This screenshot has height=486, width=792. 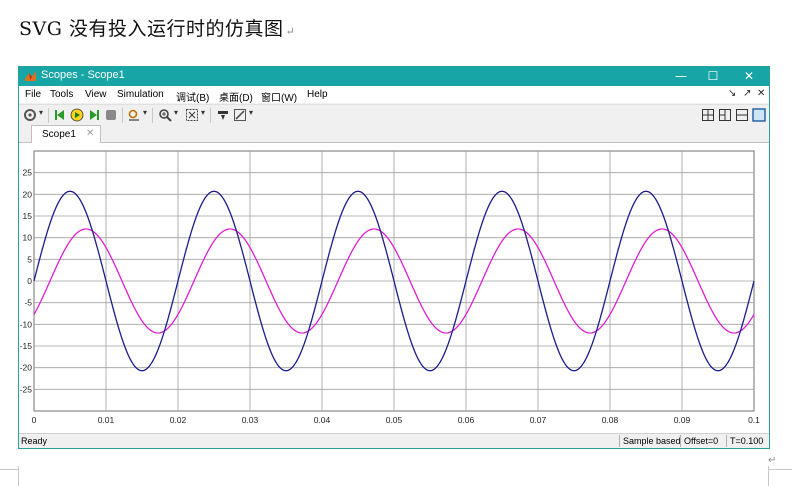 I want to click on highlight-icon, so click(x=134, y=115).